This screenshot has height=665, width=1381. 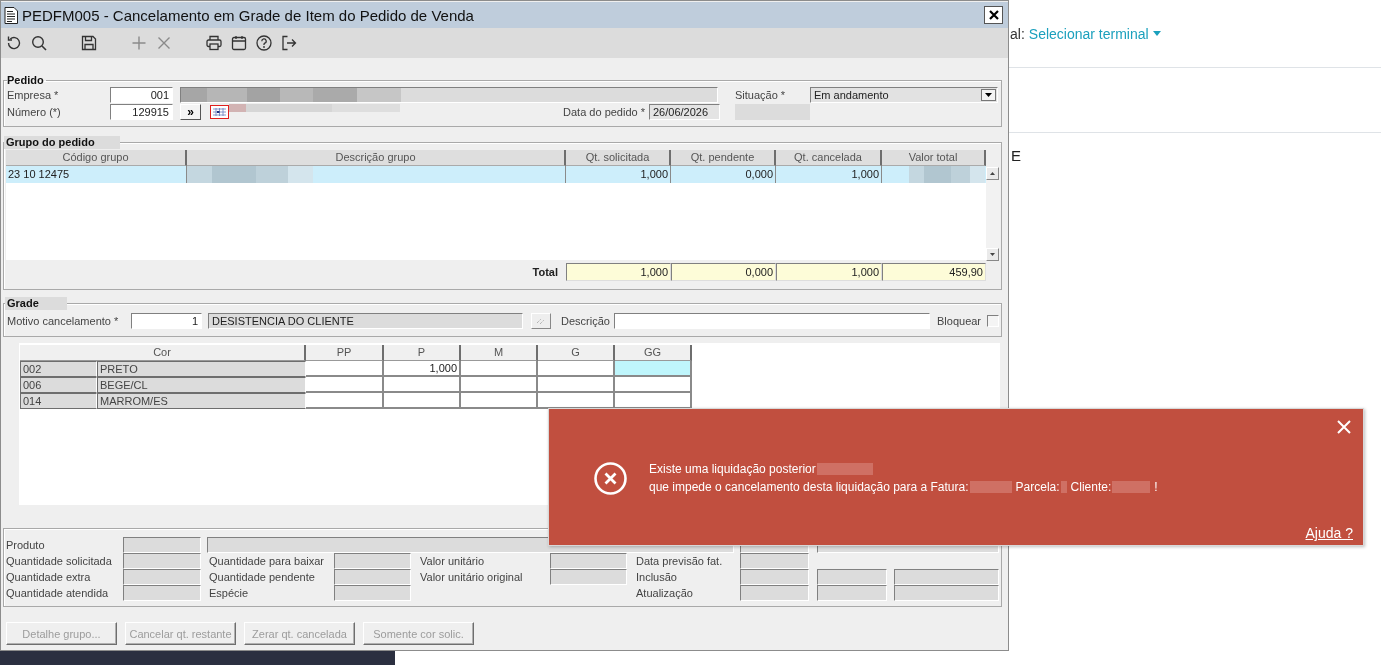 I want to click on column-header: Qt. cancelada, so click(x=829, y=158).